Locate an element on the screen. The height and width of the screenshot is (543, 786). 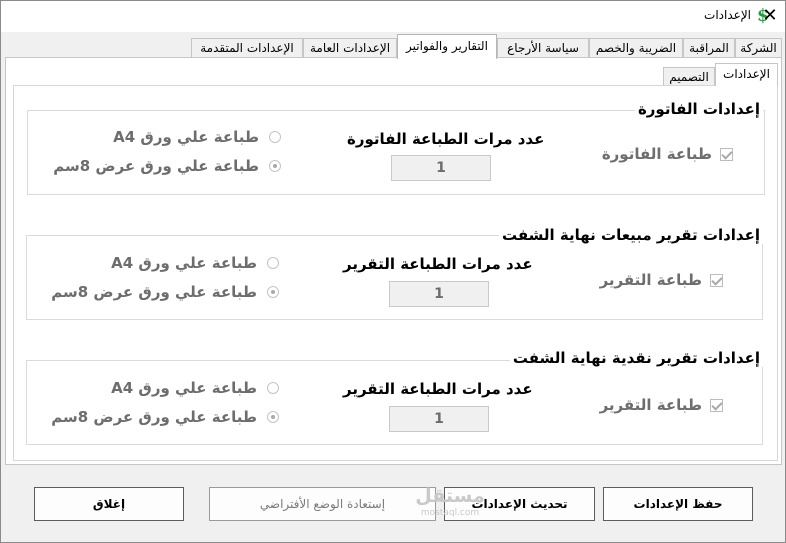
print-sales-report-label: طباعة التقرير is located at coordinates (650, 280).